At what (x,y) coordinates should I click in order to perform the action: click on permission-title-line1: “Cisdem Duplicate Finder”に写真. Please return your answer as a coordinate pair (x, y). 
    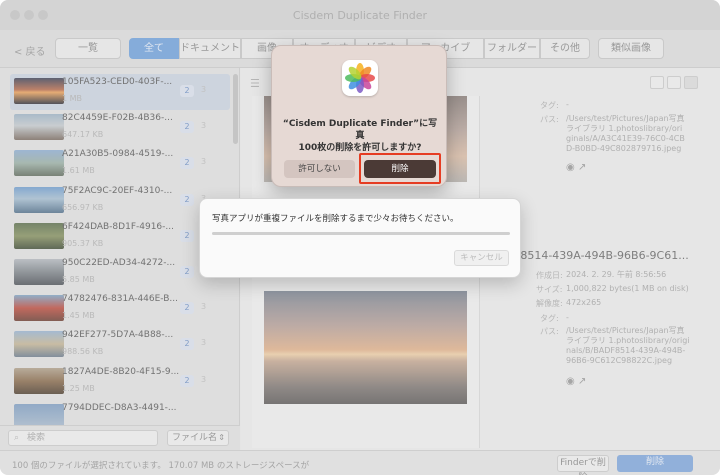
    Looking at the image, I should click on (360, 130).